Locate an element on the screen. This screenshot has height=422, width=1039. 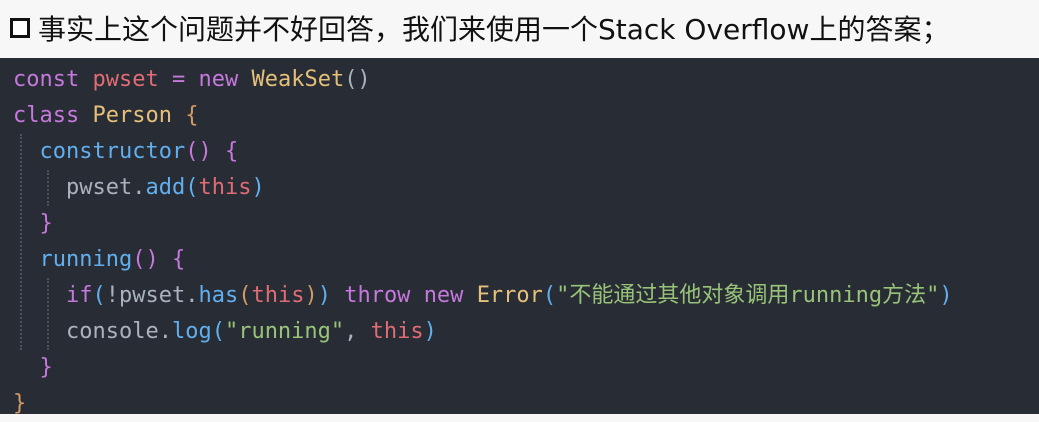
code-line-6: running() { is located at coordinates (112, 259).